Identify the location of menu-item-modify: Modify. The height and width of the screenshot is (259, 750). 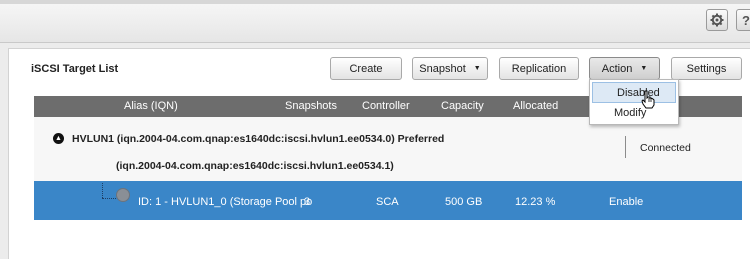
(634, 113).